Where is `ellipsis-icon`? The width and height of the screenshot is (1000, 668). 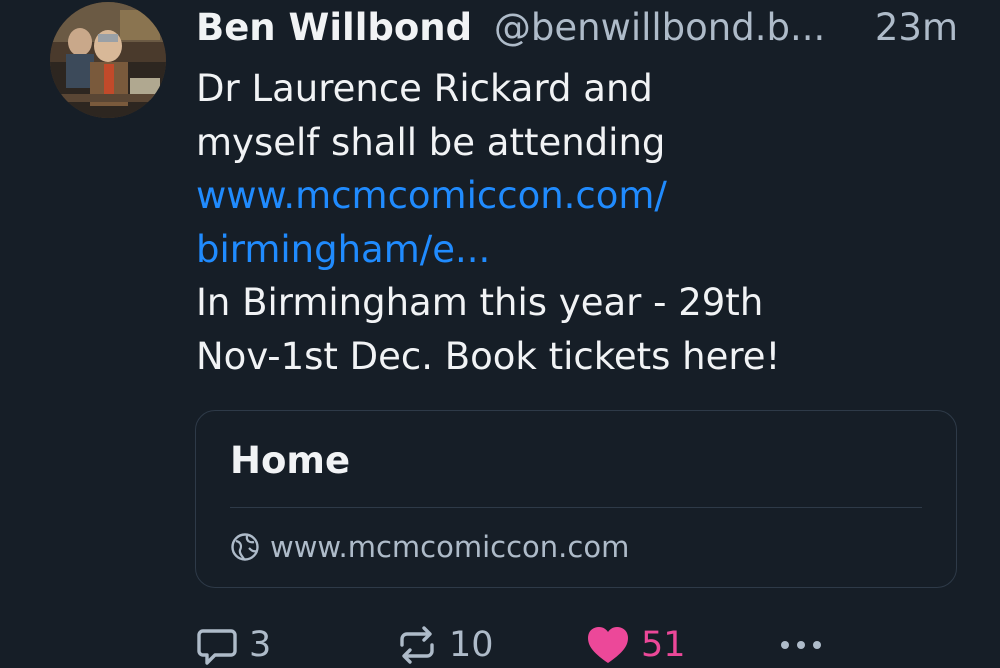 ellipsis-icon is located at coordinates (801, 645).